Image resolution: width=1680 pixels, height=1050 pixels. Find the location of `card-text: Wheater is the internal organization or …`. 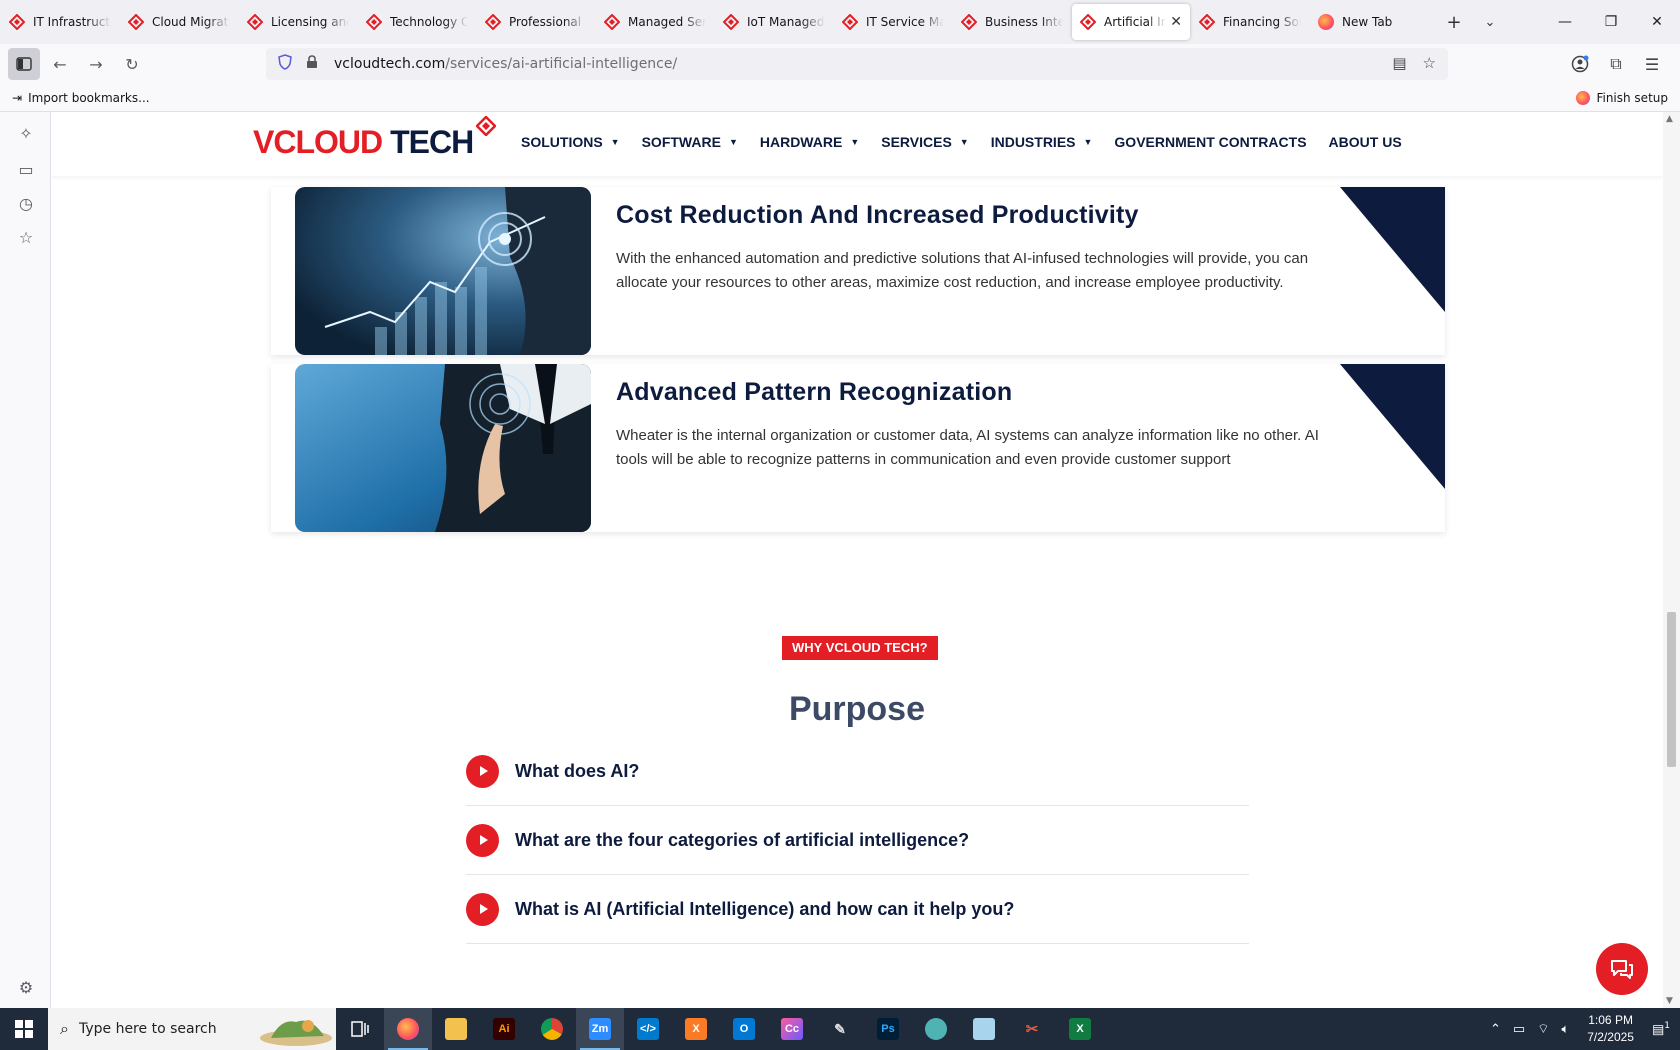

card-text: Wheater is the internal organization or … is located at coordinates (967, 447).